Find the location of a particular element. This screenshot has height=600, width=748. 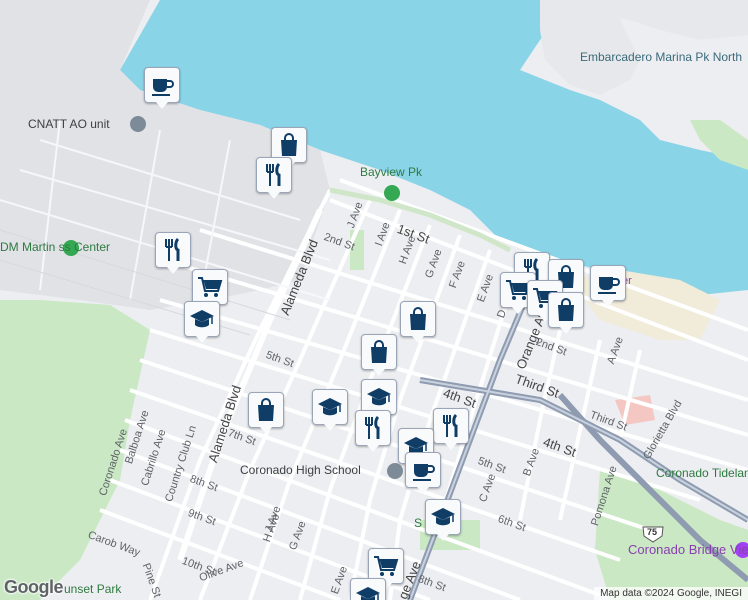

tidelands-label: Coronado Tidelands Pk is located at coordinates (702, 473).